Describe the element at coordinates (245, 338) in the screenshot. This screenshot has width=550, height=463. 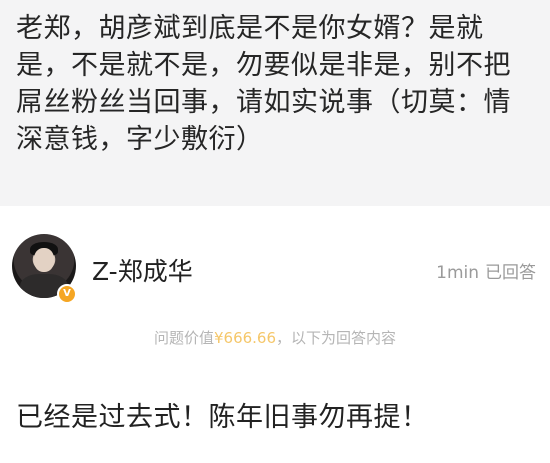
I see `price-value: ¥666.66` at that location.